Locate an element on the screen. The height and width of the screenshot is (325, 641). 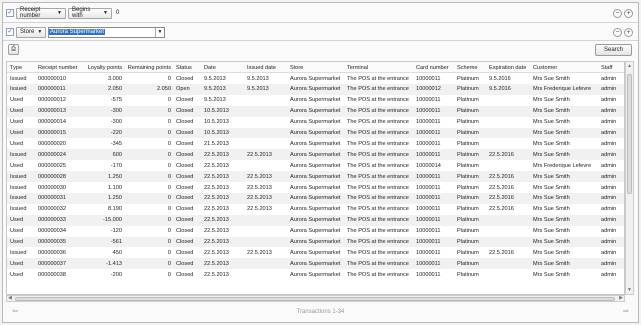
cell-loyalty-points: -170 is located at coordinates (116, 165).